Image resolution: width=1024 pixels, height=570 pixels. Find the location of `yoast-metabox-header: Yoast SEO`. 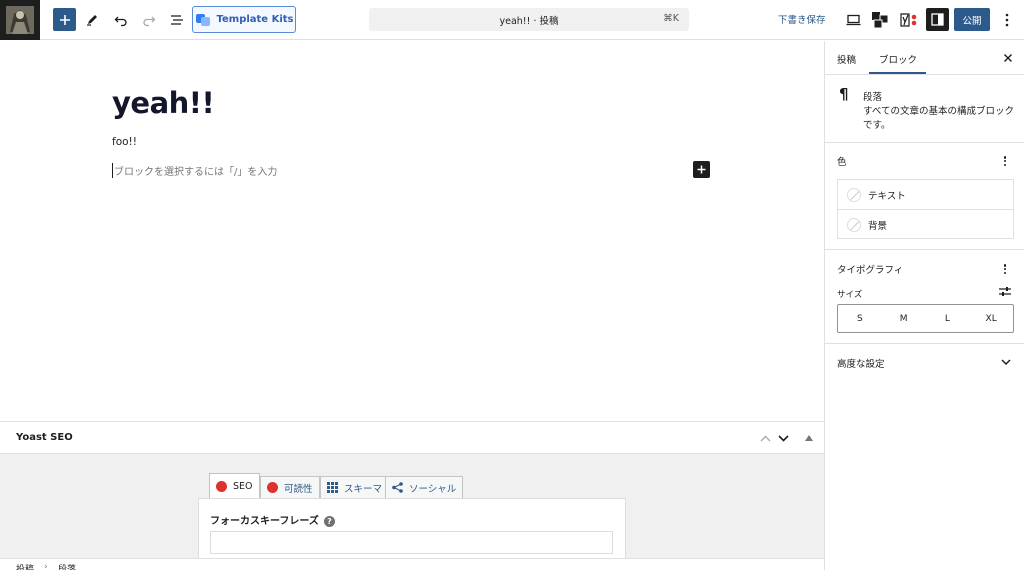

yoast-metabox-header: Yoast SEO is located at coordinates (412, 437).